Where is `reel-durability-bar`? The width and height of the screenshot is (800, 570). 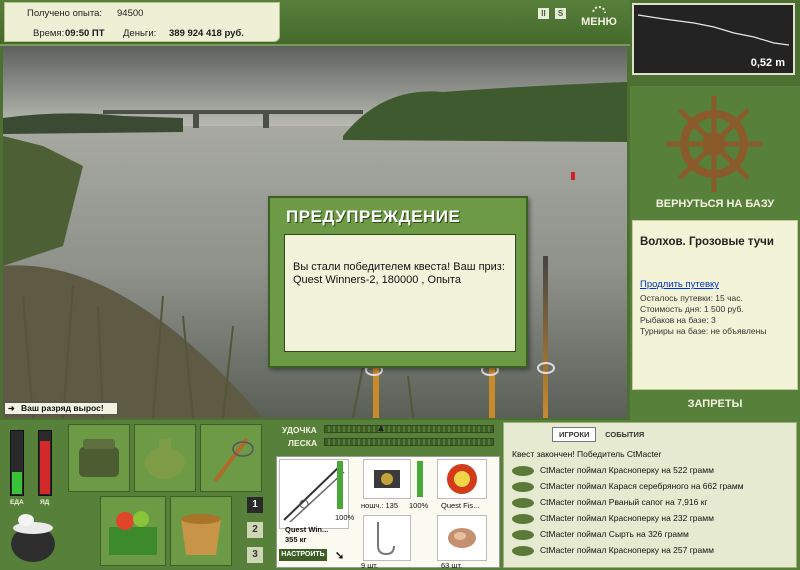 reel-durability-bar is located at coordinates (420, 479).